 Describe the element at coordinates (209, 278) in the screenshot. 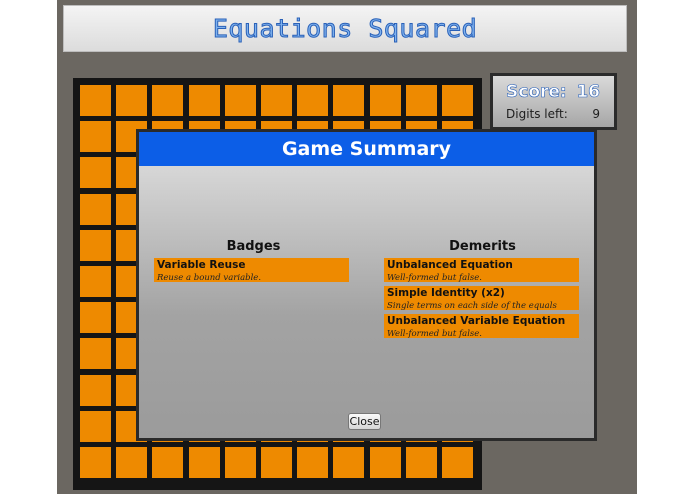

I see `badge-description: Reuse a bound variable.` at that location.